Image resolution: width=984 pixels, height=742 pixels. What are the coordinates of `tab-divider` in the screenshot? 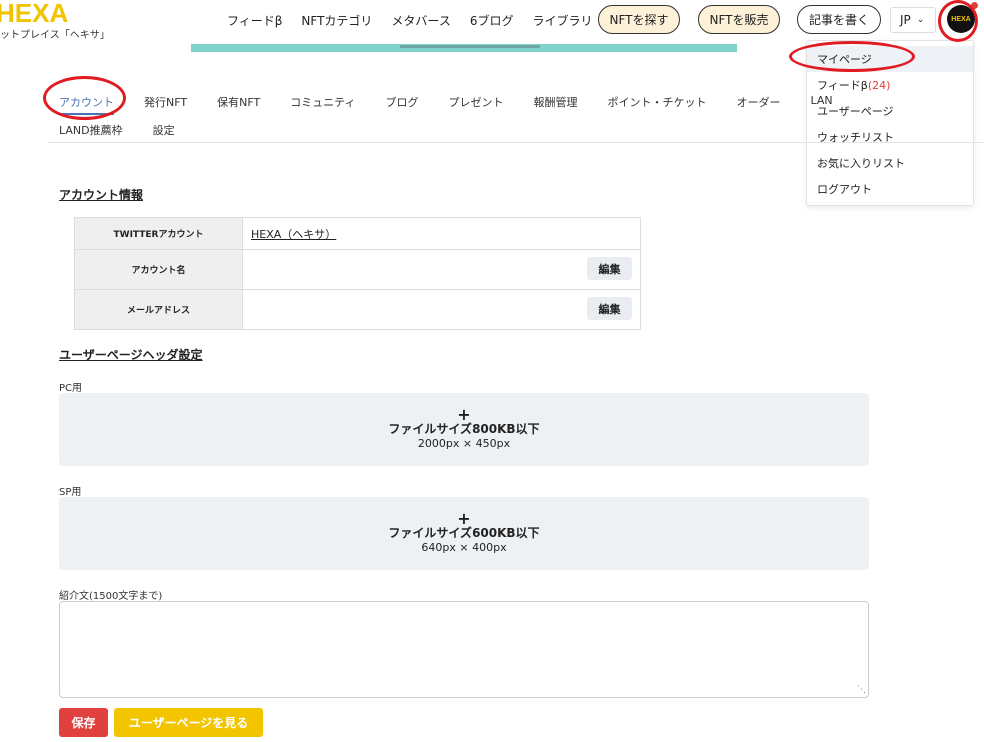 It's located at (516, 142).